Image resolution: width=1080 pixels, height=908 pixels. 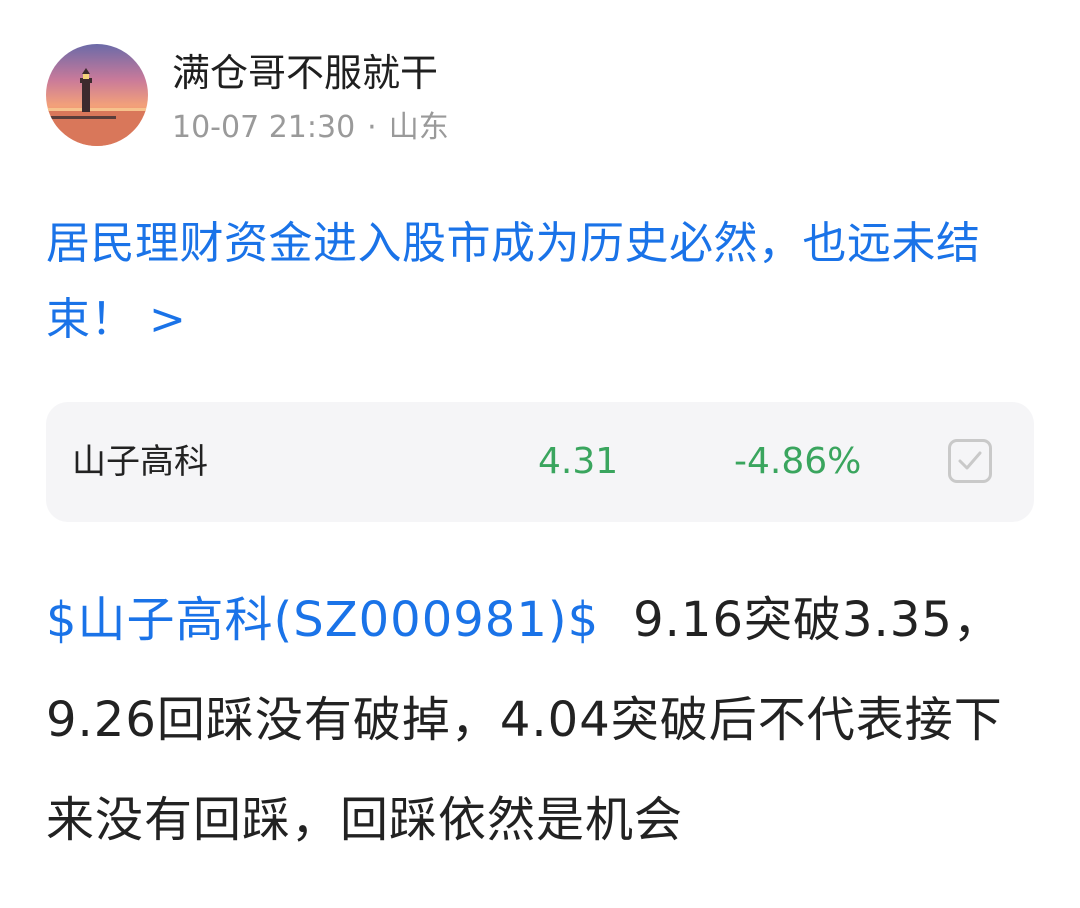 What do you see at coordinates (305, 73) in the screenshot?
I see `author-name: 满仓哥不服就干` at bounding box center [305, 73].